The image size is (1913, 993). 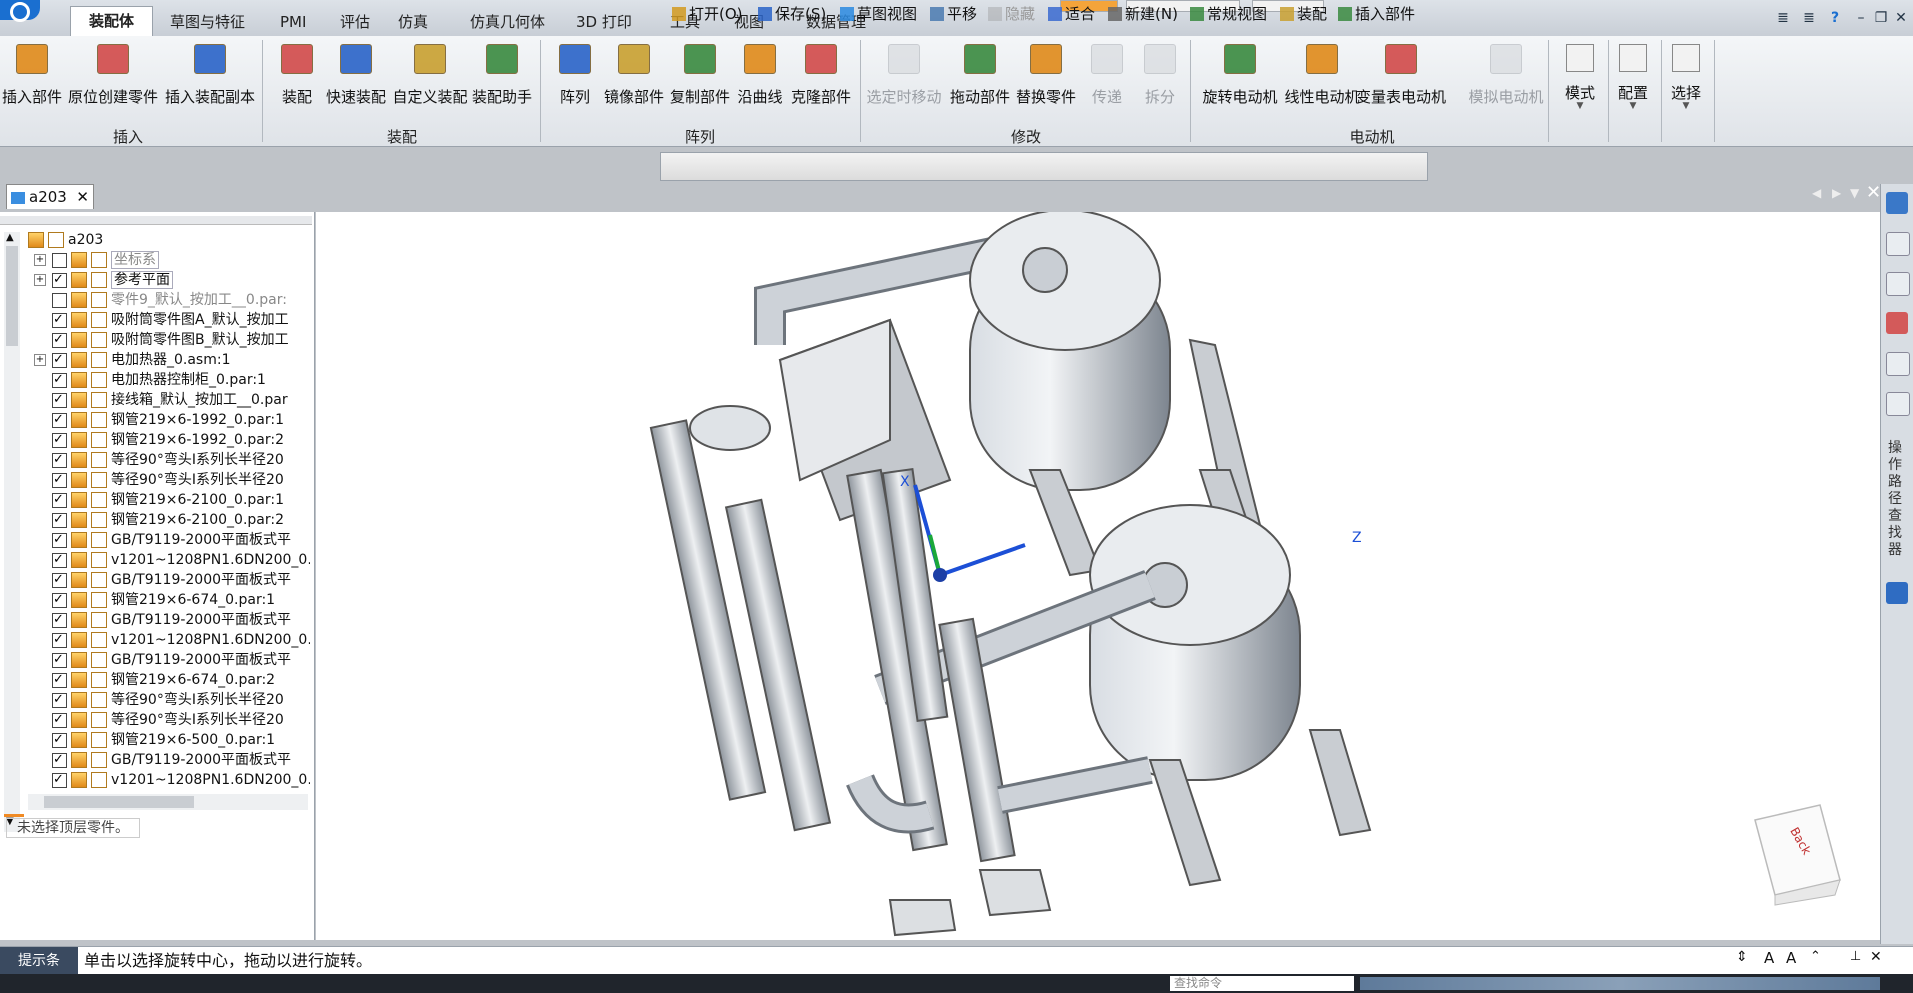 I want to click on feature-icon, so click(x=1897, y=593).